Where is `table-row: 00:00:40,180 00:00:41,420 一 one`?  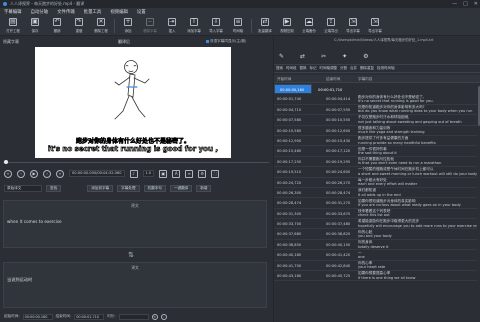
table-row: 00:00:40,180 00:00:41,420 一 one is located at coordinates (377, 255).